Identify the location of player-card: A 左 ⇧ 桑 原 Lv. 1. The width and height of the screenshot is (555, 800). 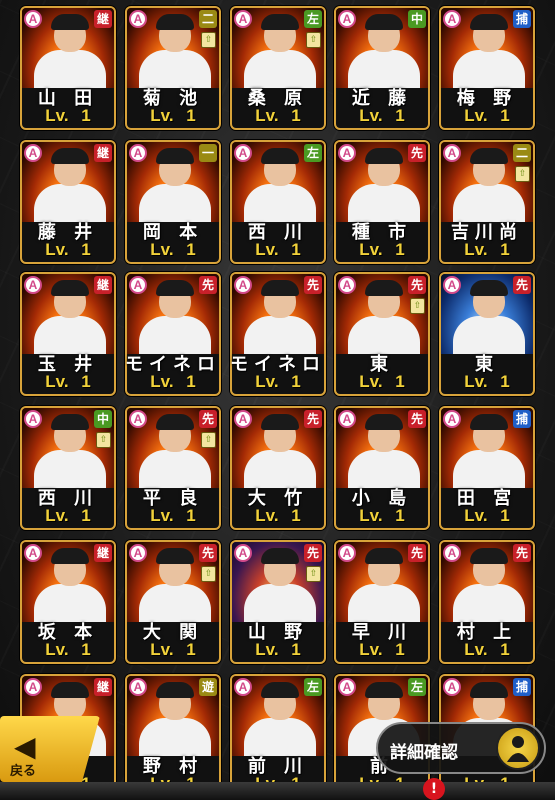
(278, 68).